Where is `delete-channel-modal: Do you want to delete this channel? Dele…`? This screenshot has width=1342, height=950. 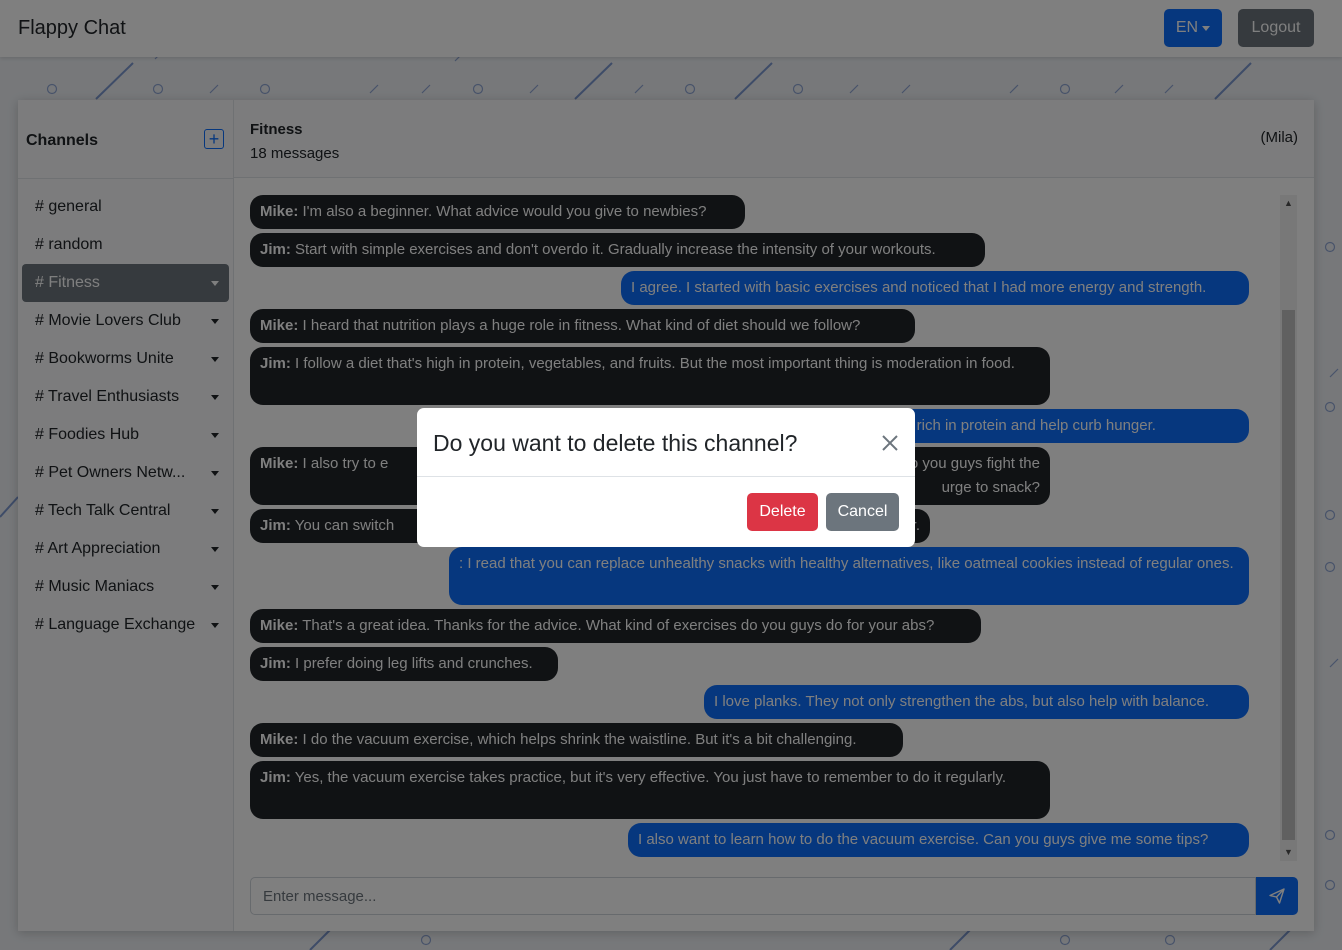
delete-channel-modal: Do you want to delete this channel? Dele… is located at coordinates (666, 477).